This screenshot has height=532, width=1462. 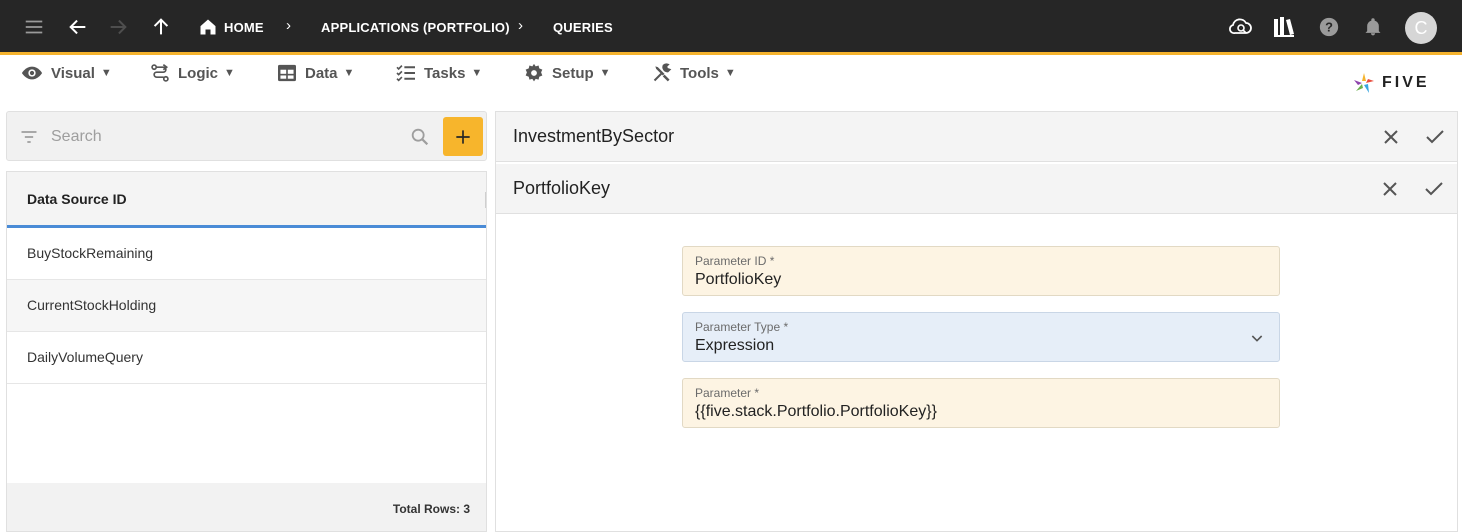 I want to click on tasks-icon, so click(x=405, y=73).